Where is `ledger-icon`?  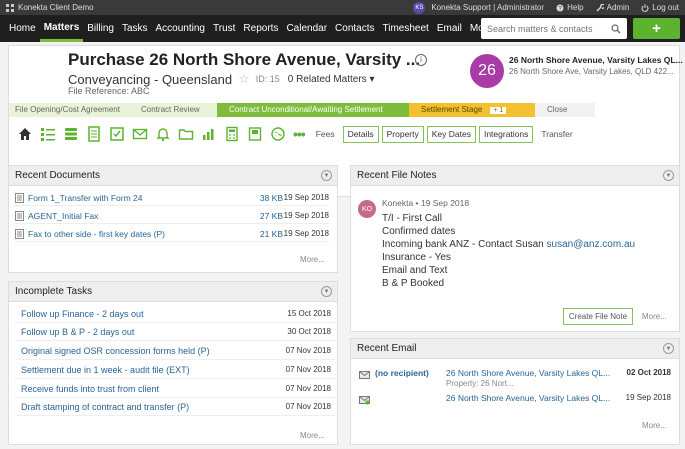
ledger-icon is located at coordinates (255, 134).